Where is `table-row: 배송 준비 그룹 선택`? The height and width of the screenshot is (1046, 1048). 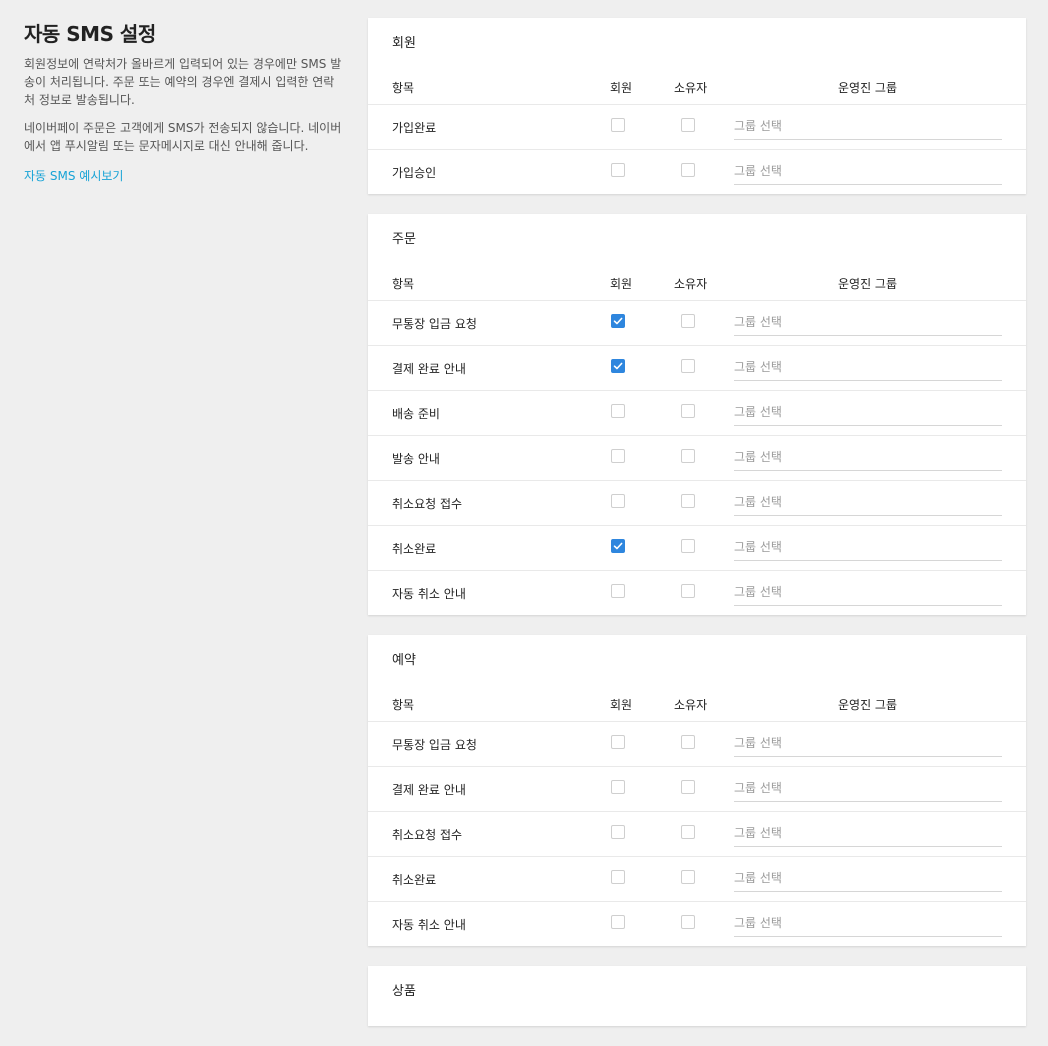
table-row: 배송 준비 그룹 선택 is located at coordinates (697, 413).